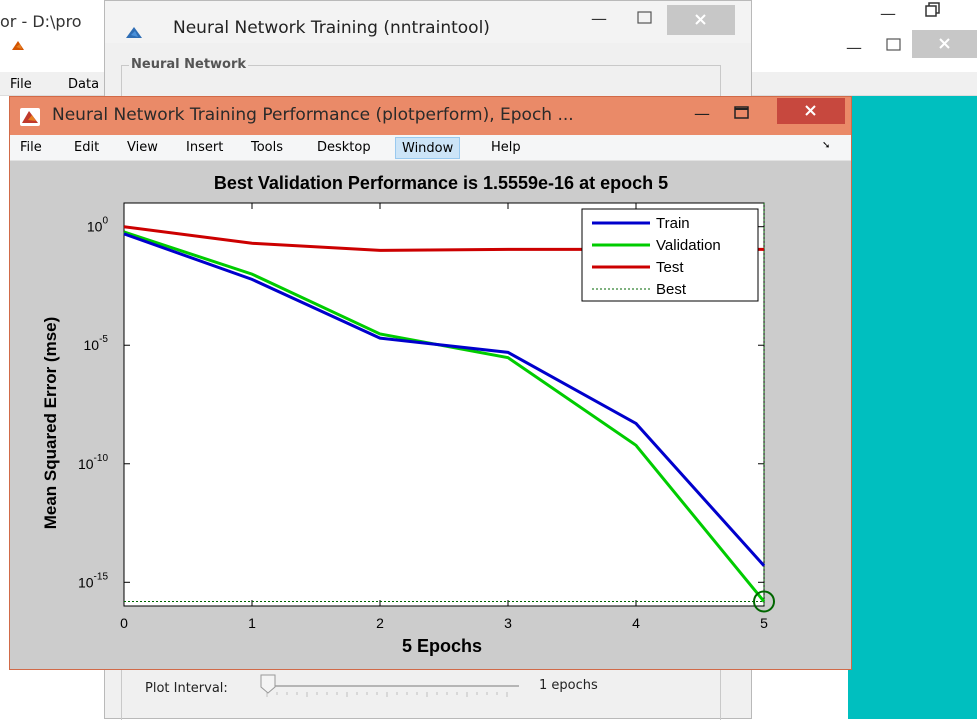 This screenshot has height=720, width=977. Describe the element at coordinates (189, 64) in the screenshot. I see `neural-network-group-label: Neural Network` at that location.